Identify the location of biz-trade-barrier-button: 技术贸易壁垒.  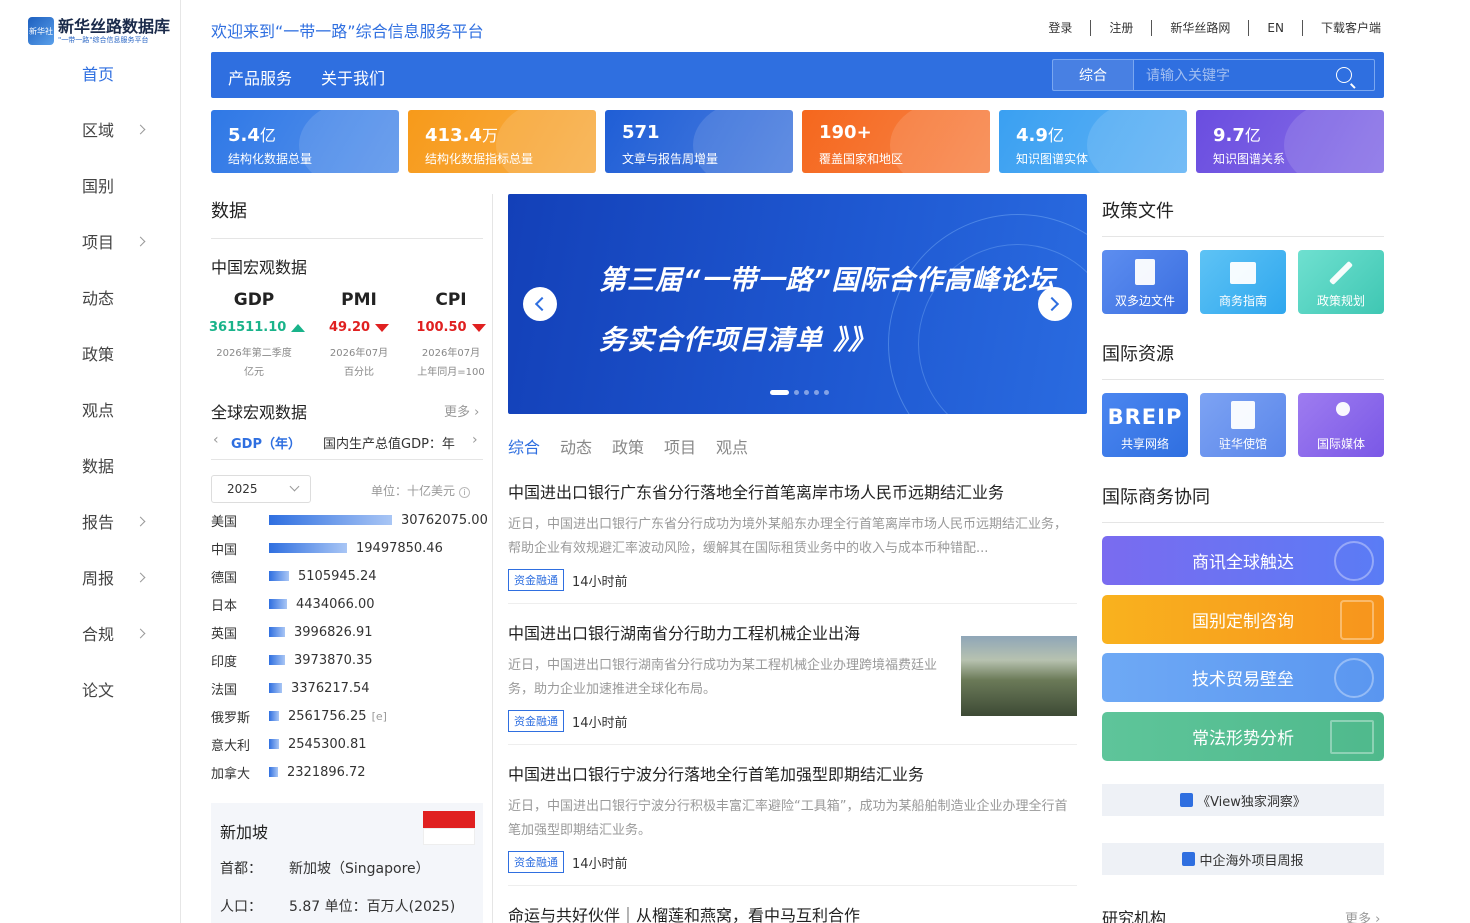
(1243, 677).